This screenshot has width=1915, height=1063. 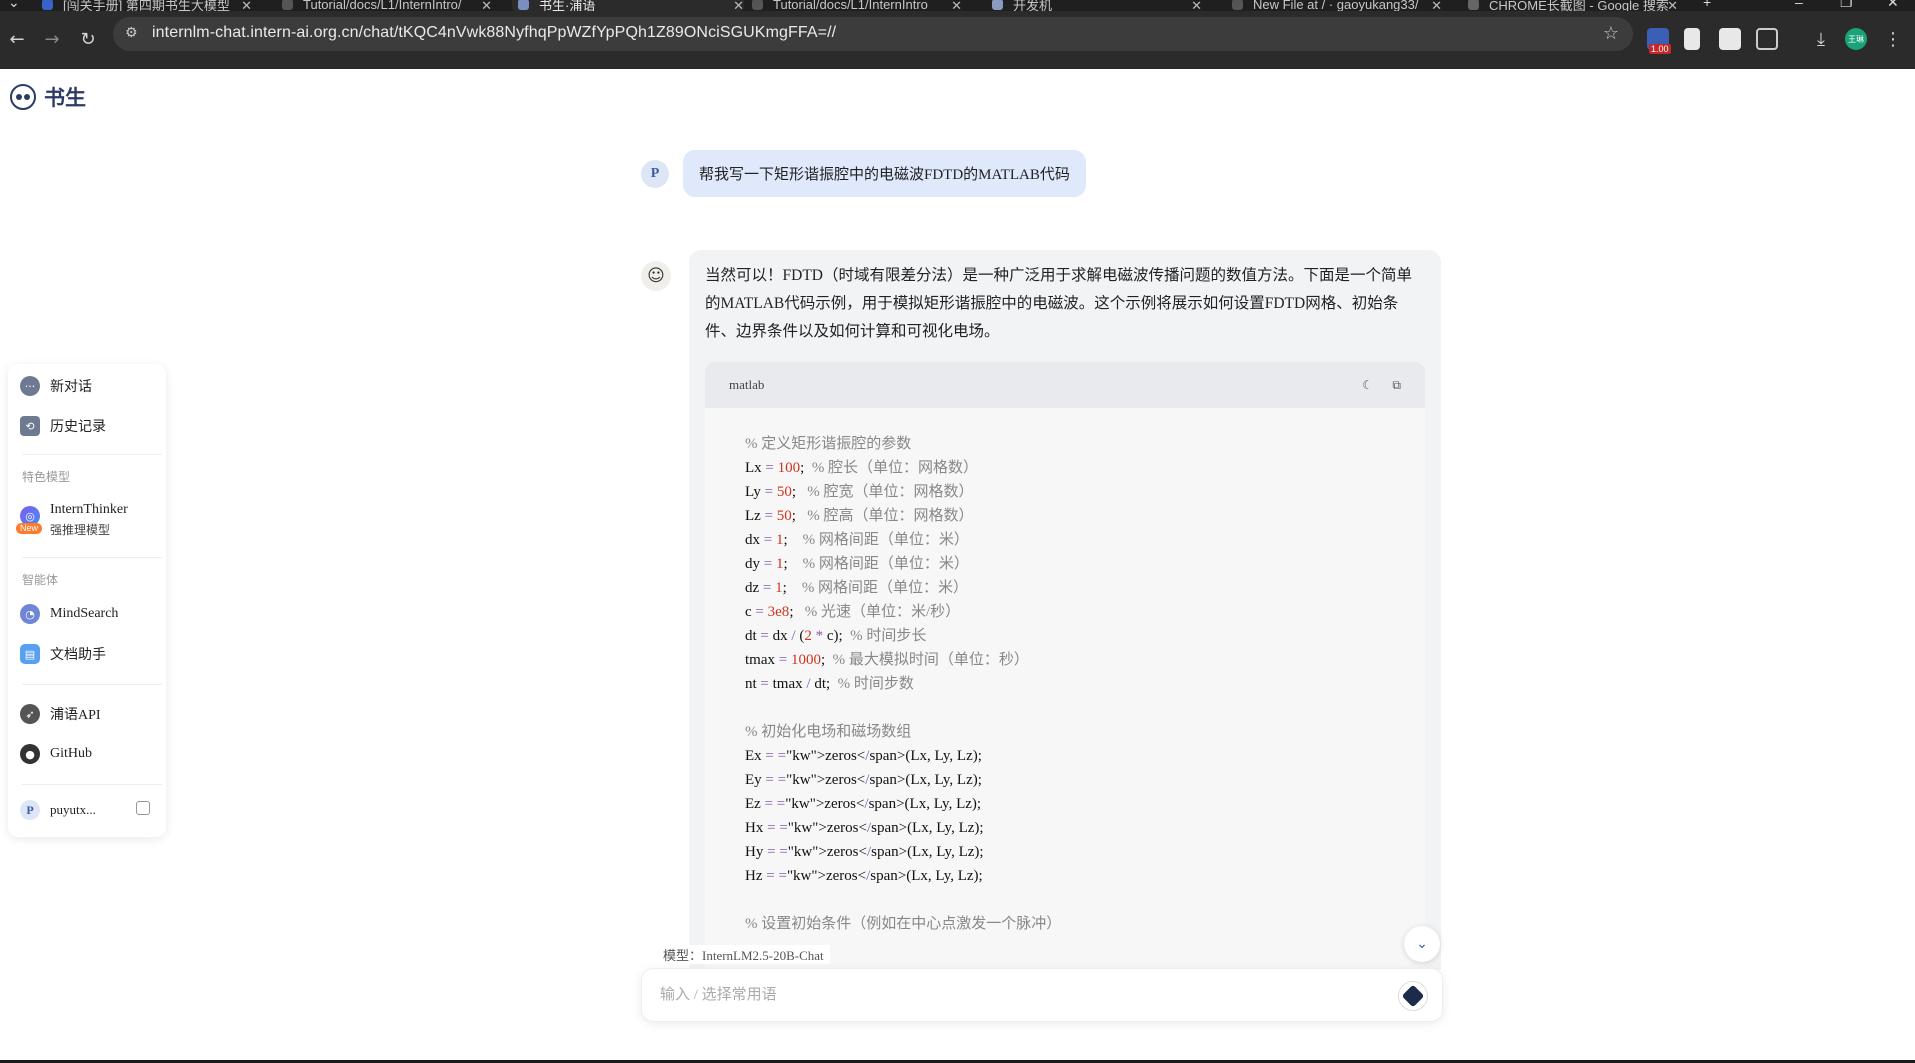 I want to click on doc-favicon-icon, so click(x=47, y=5).